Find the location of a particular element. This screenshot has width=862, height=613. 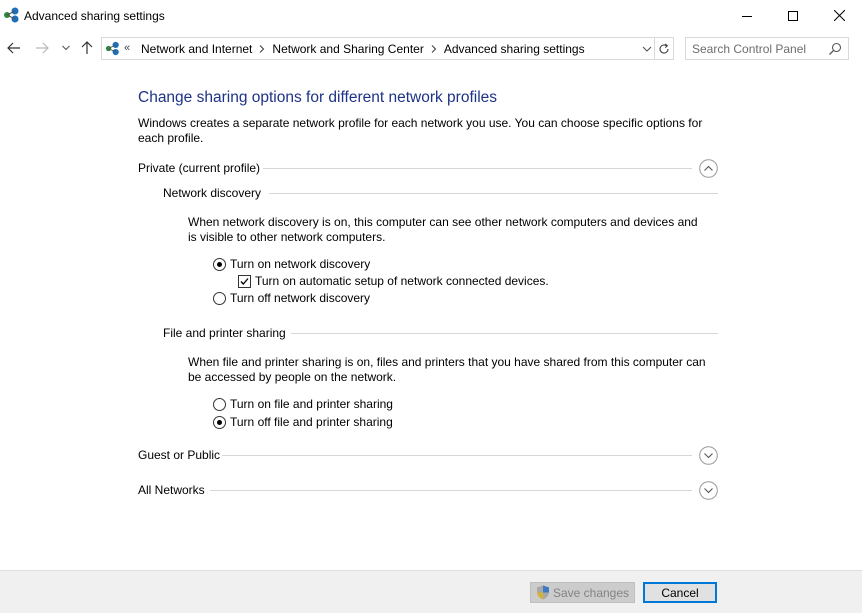

radio-network-discovery-off: Turn off network discovery is located at coordinates (291, 298).